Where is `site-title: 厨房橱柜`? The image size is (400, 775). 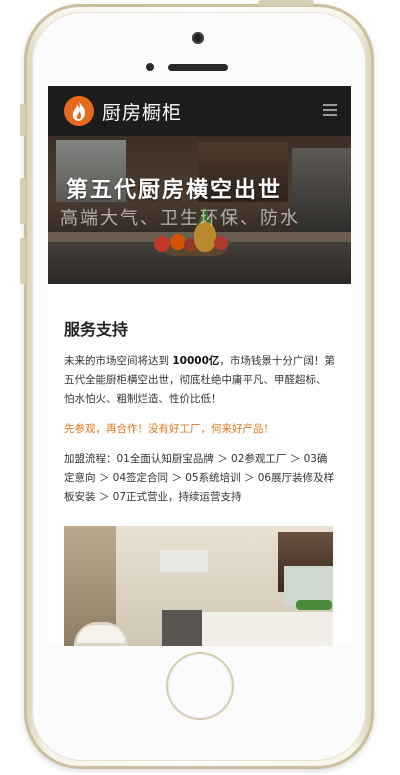 site-title: 厨房橱柜 is located at coordinates (142, 111).